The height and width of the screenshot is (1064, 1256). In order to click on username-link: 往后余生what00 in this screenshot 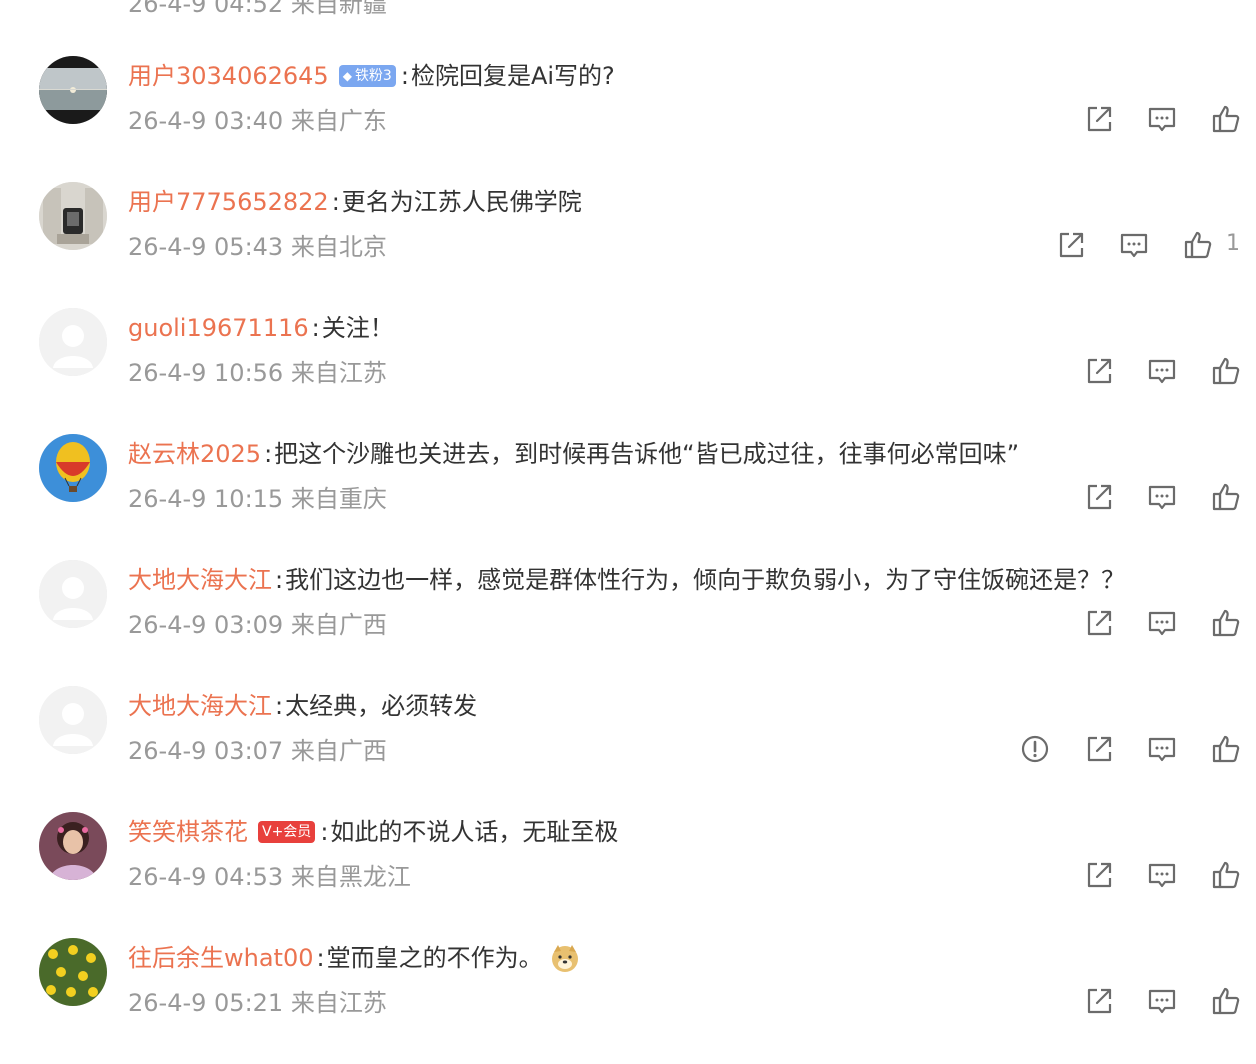, I will do `click(221, 958)`.